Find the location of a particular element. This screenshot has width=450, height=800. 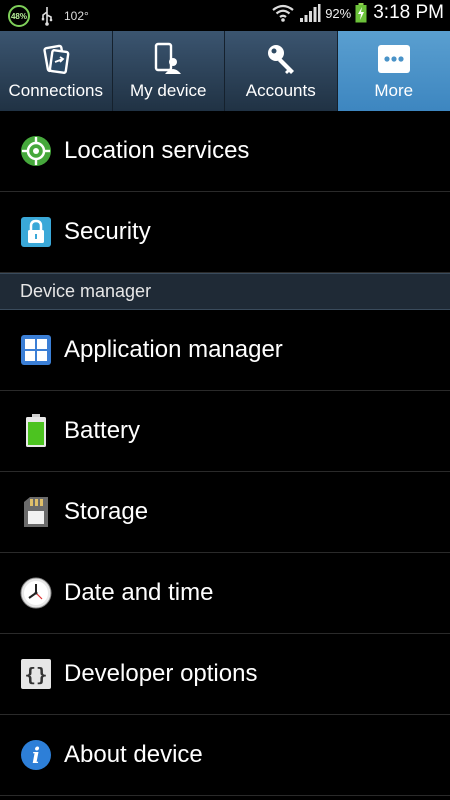

sd-card-icon is located at coordinates (36, 512).